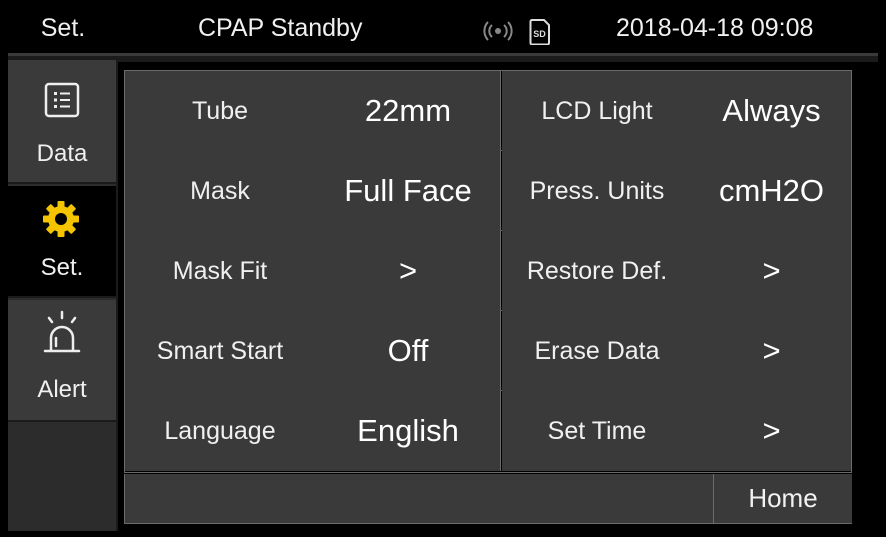 This screenshot has width=886, height=537. Describe the element at coordinates (220, 271) in the screenshot. I see `setting-label: Mask Fit` at that location.